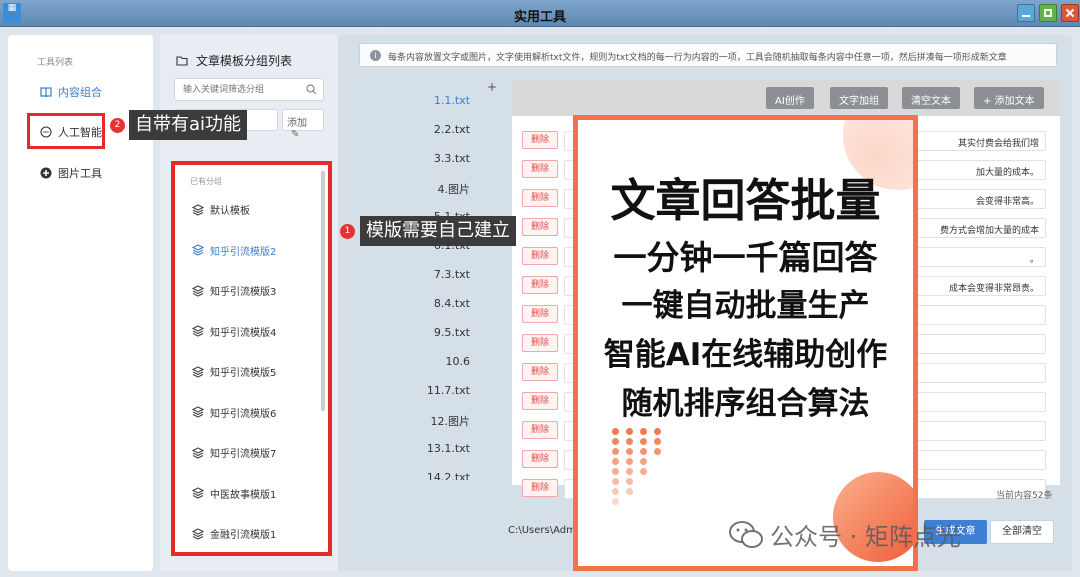  Describe the element at coordinates (1048, 13) in the screenshot. I see `maximize-button` at that location.